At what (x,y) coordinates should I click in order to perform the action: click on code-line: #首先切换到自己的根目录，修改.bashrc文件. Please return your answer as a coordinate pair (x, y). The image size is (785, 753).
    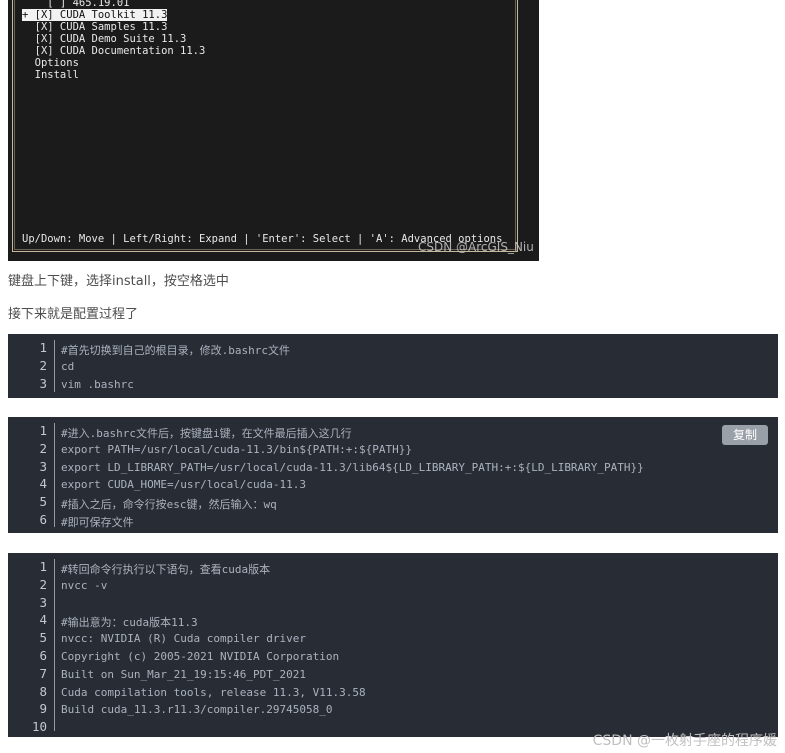
    Looking at the image, I should click on (175, 350).